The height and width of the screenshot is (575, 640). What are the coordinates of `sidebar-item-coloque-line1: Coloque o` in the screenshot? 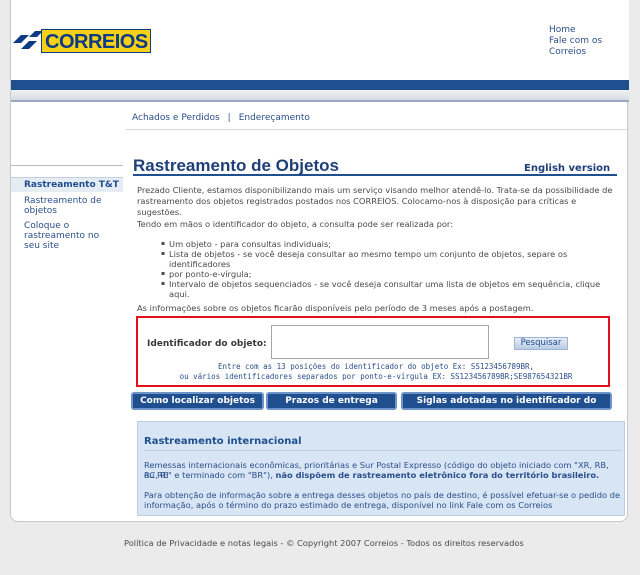 It's located at (70, 226).